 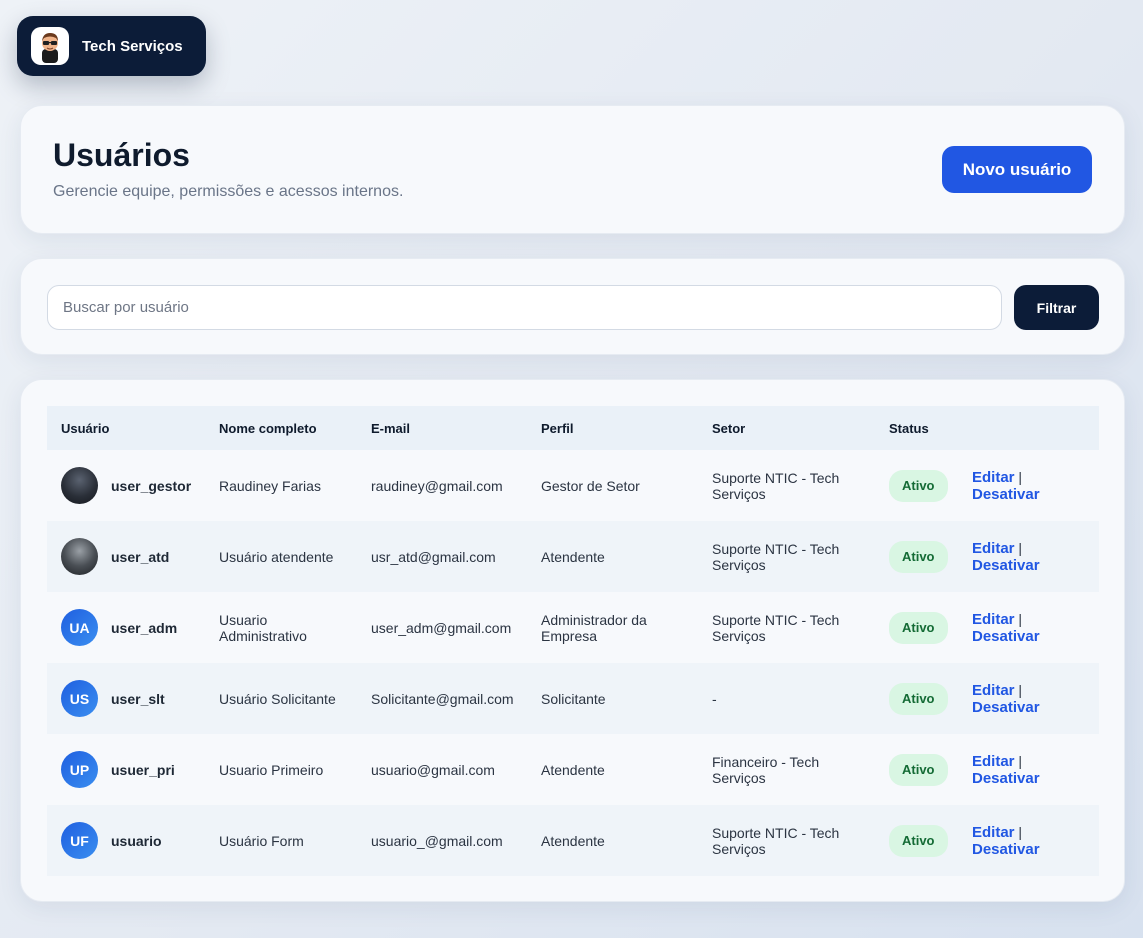 What do you see at coordinates (391, 428) in the screenshot?
I see `column-header-email: E-mail` at bounding box center [391, 428].